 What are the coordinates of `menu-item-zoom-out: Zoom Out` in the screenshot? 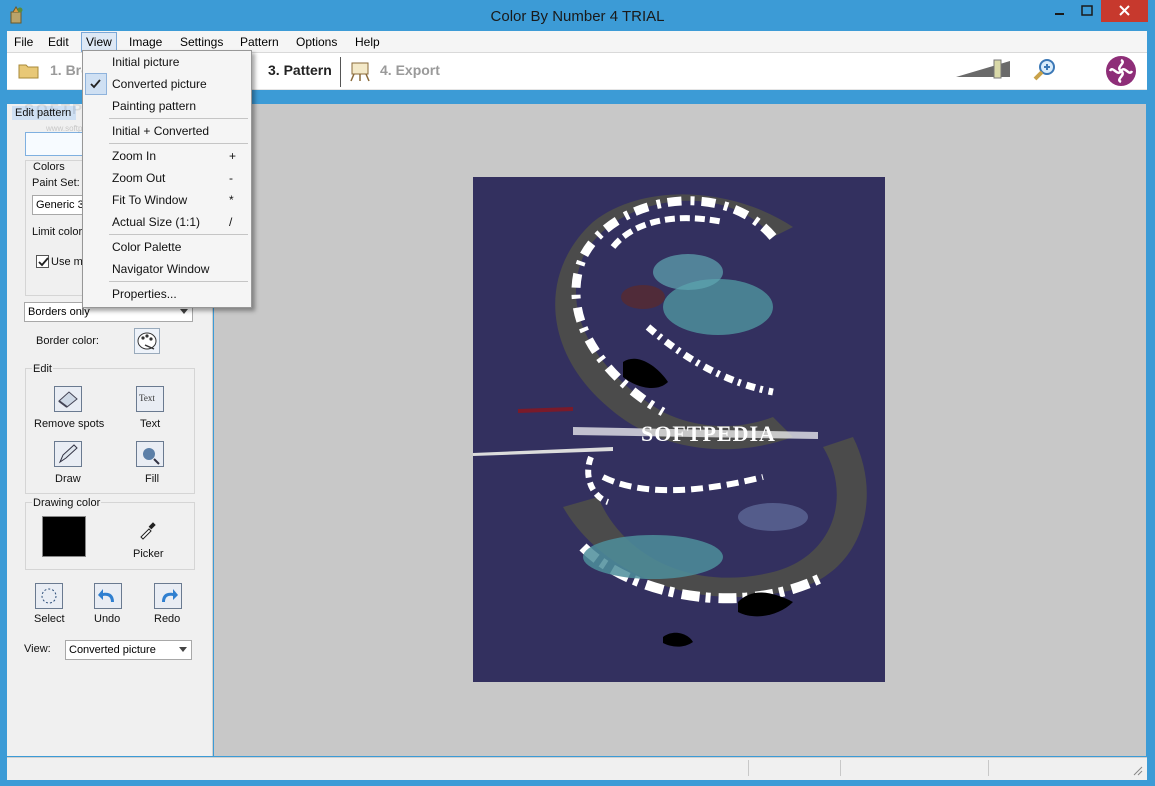 It's located at (138, 178).